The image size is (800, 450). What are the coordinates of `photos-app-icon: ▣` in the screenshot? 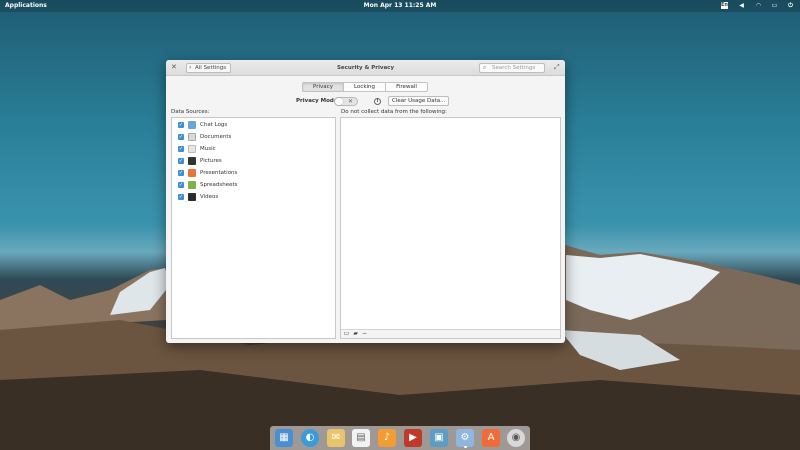 It's located at (439, 438).